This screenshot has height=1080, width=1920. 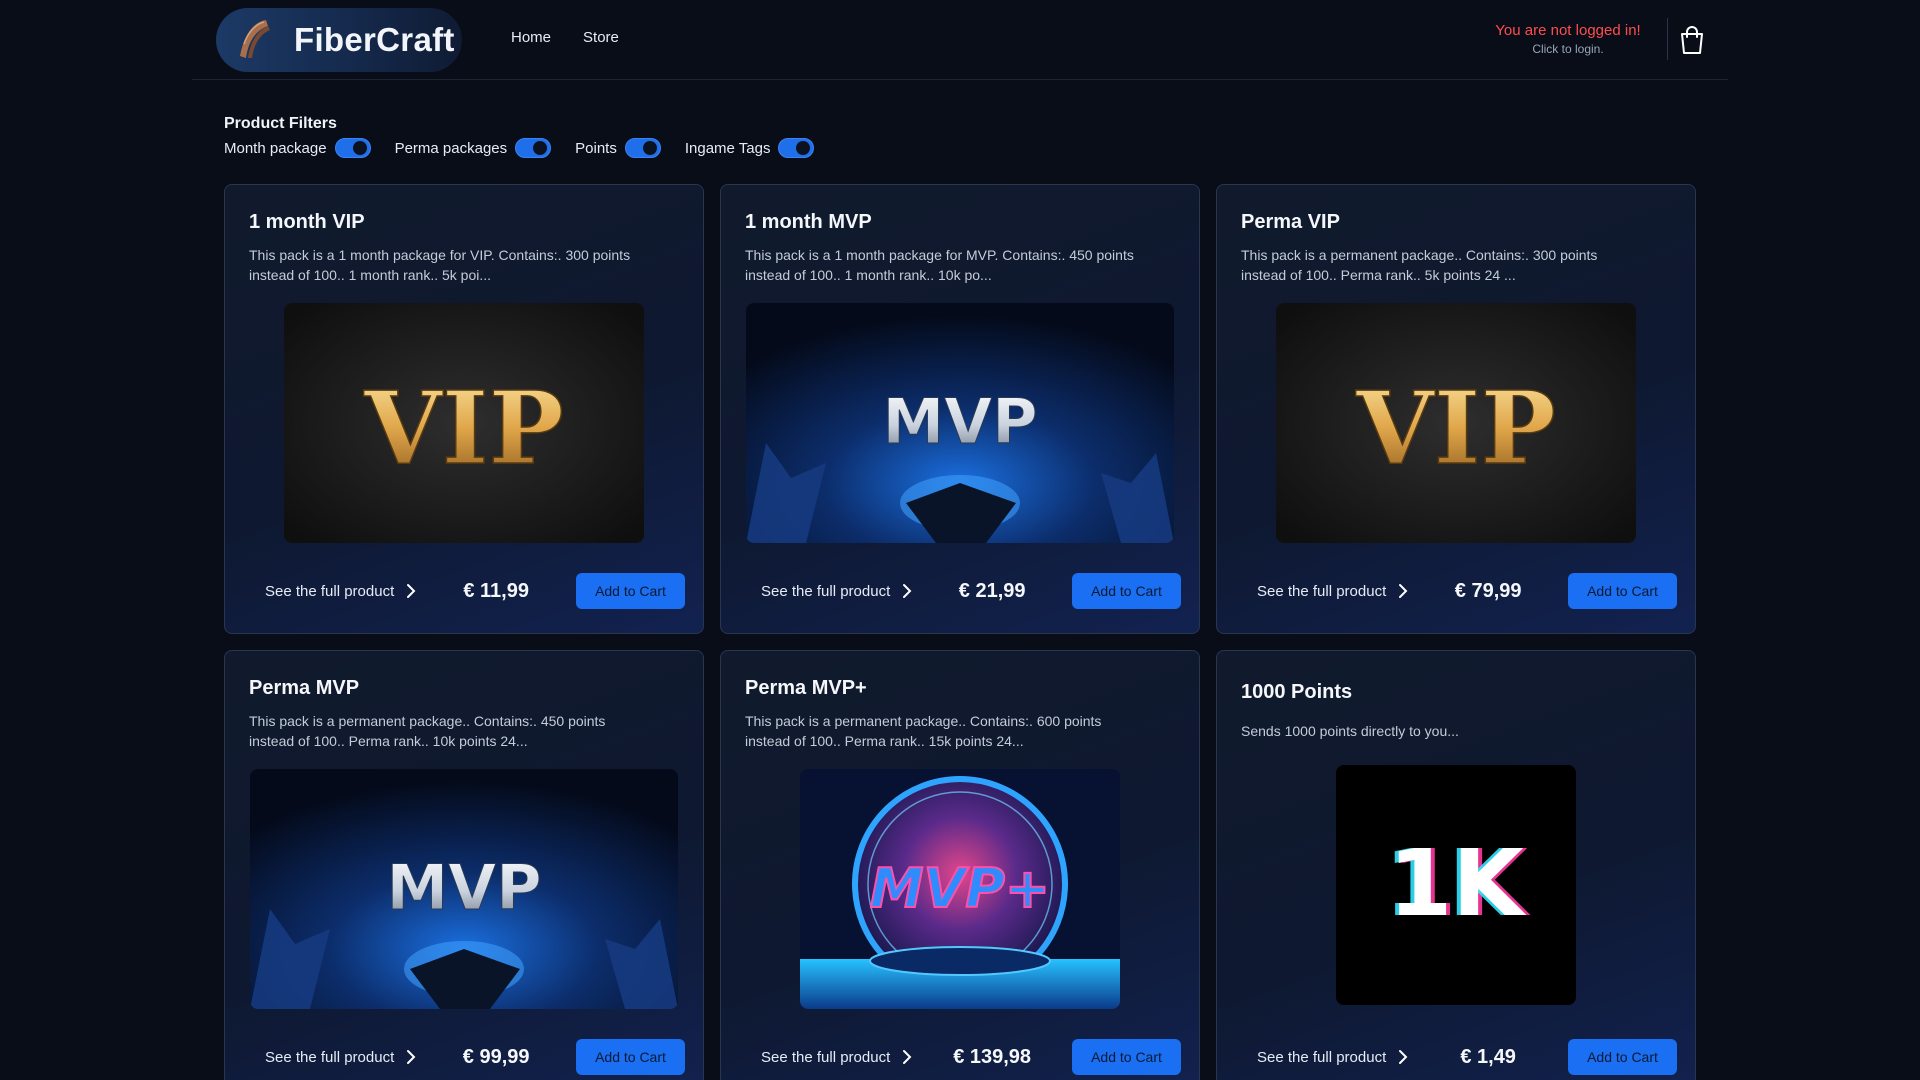 I want to click on product-footer: See the full product € 11,99 Add to Cart, so click(x=464, y=591).